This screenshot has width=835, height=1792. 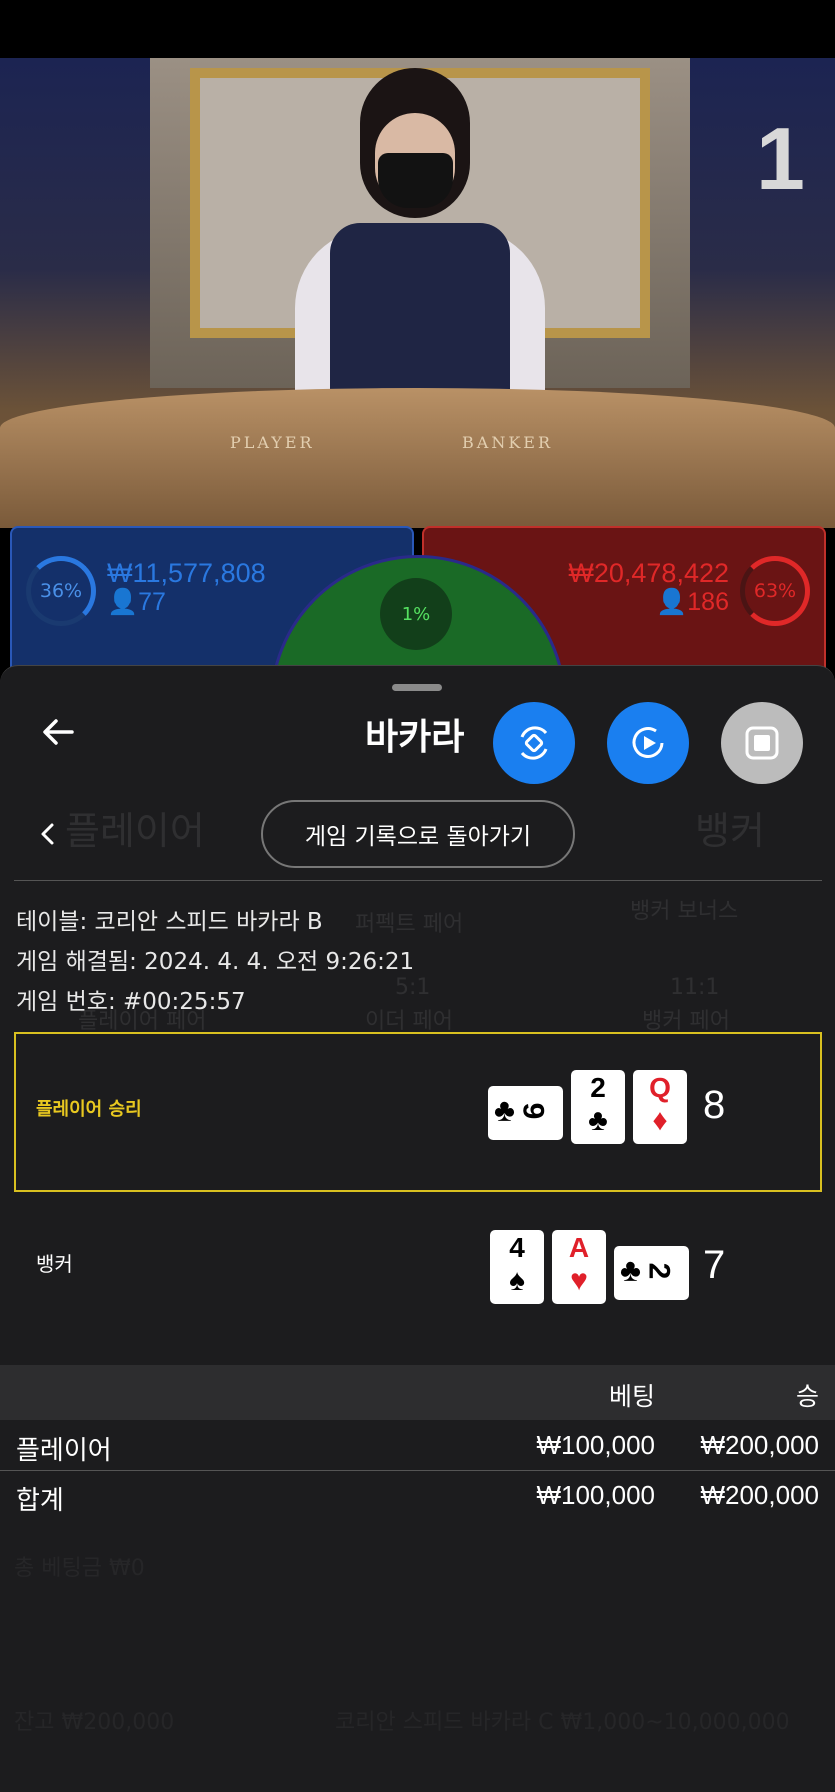 What do you see at coordinates (186, 573) in the screenshot?
I see `player-total-amount: ₩11,577,808` at bounding box center [186, 573].